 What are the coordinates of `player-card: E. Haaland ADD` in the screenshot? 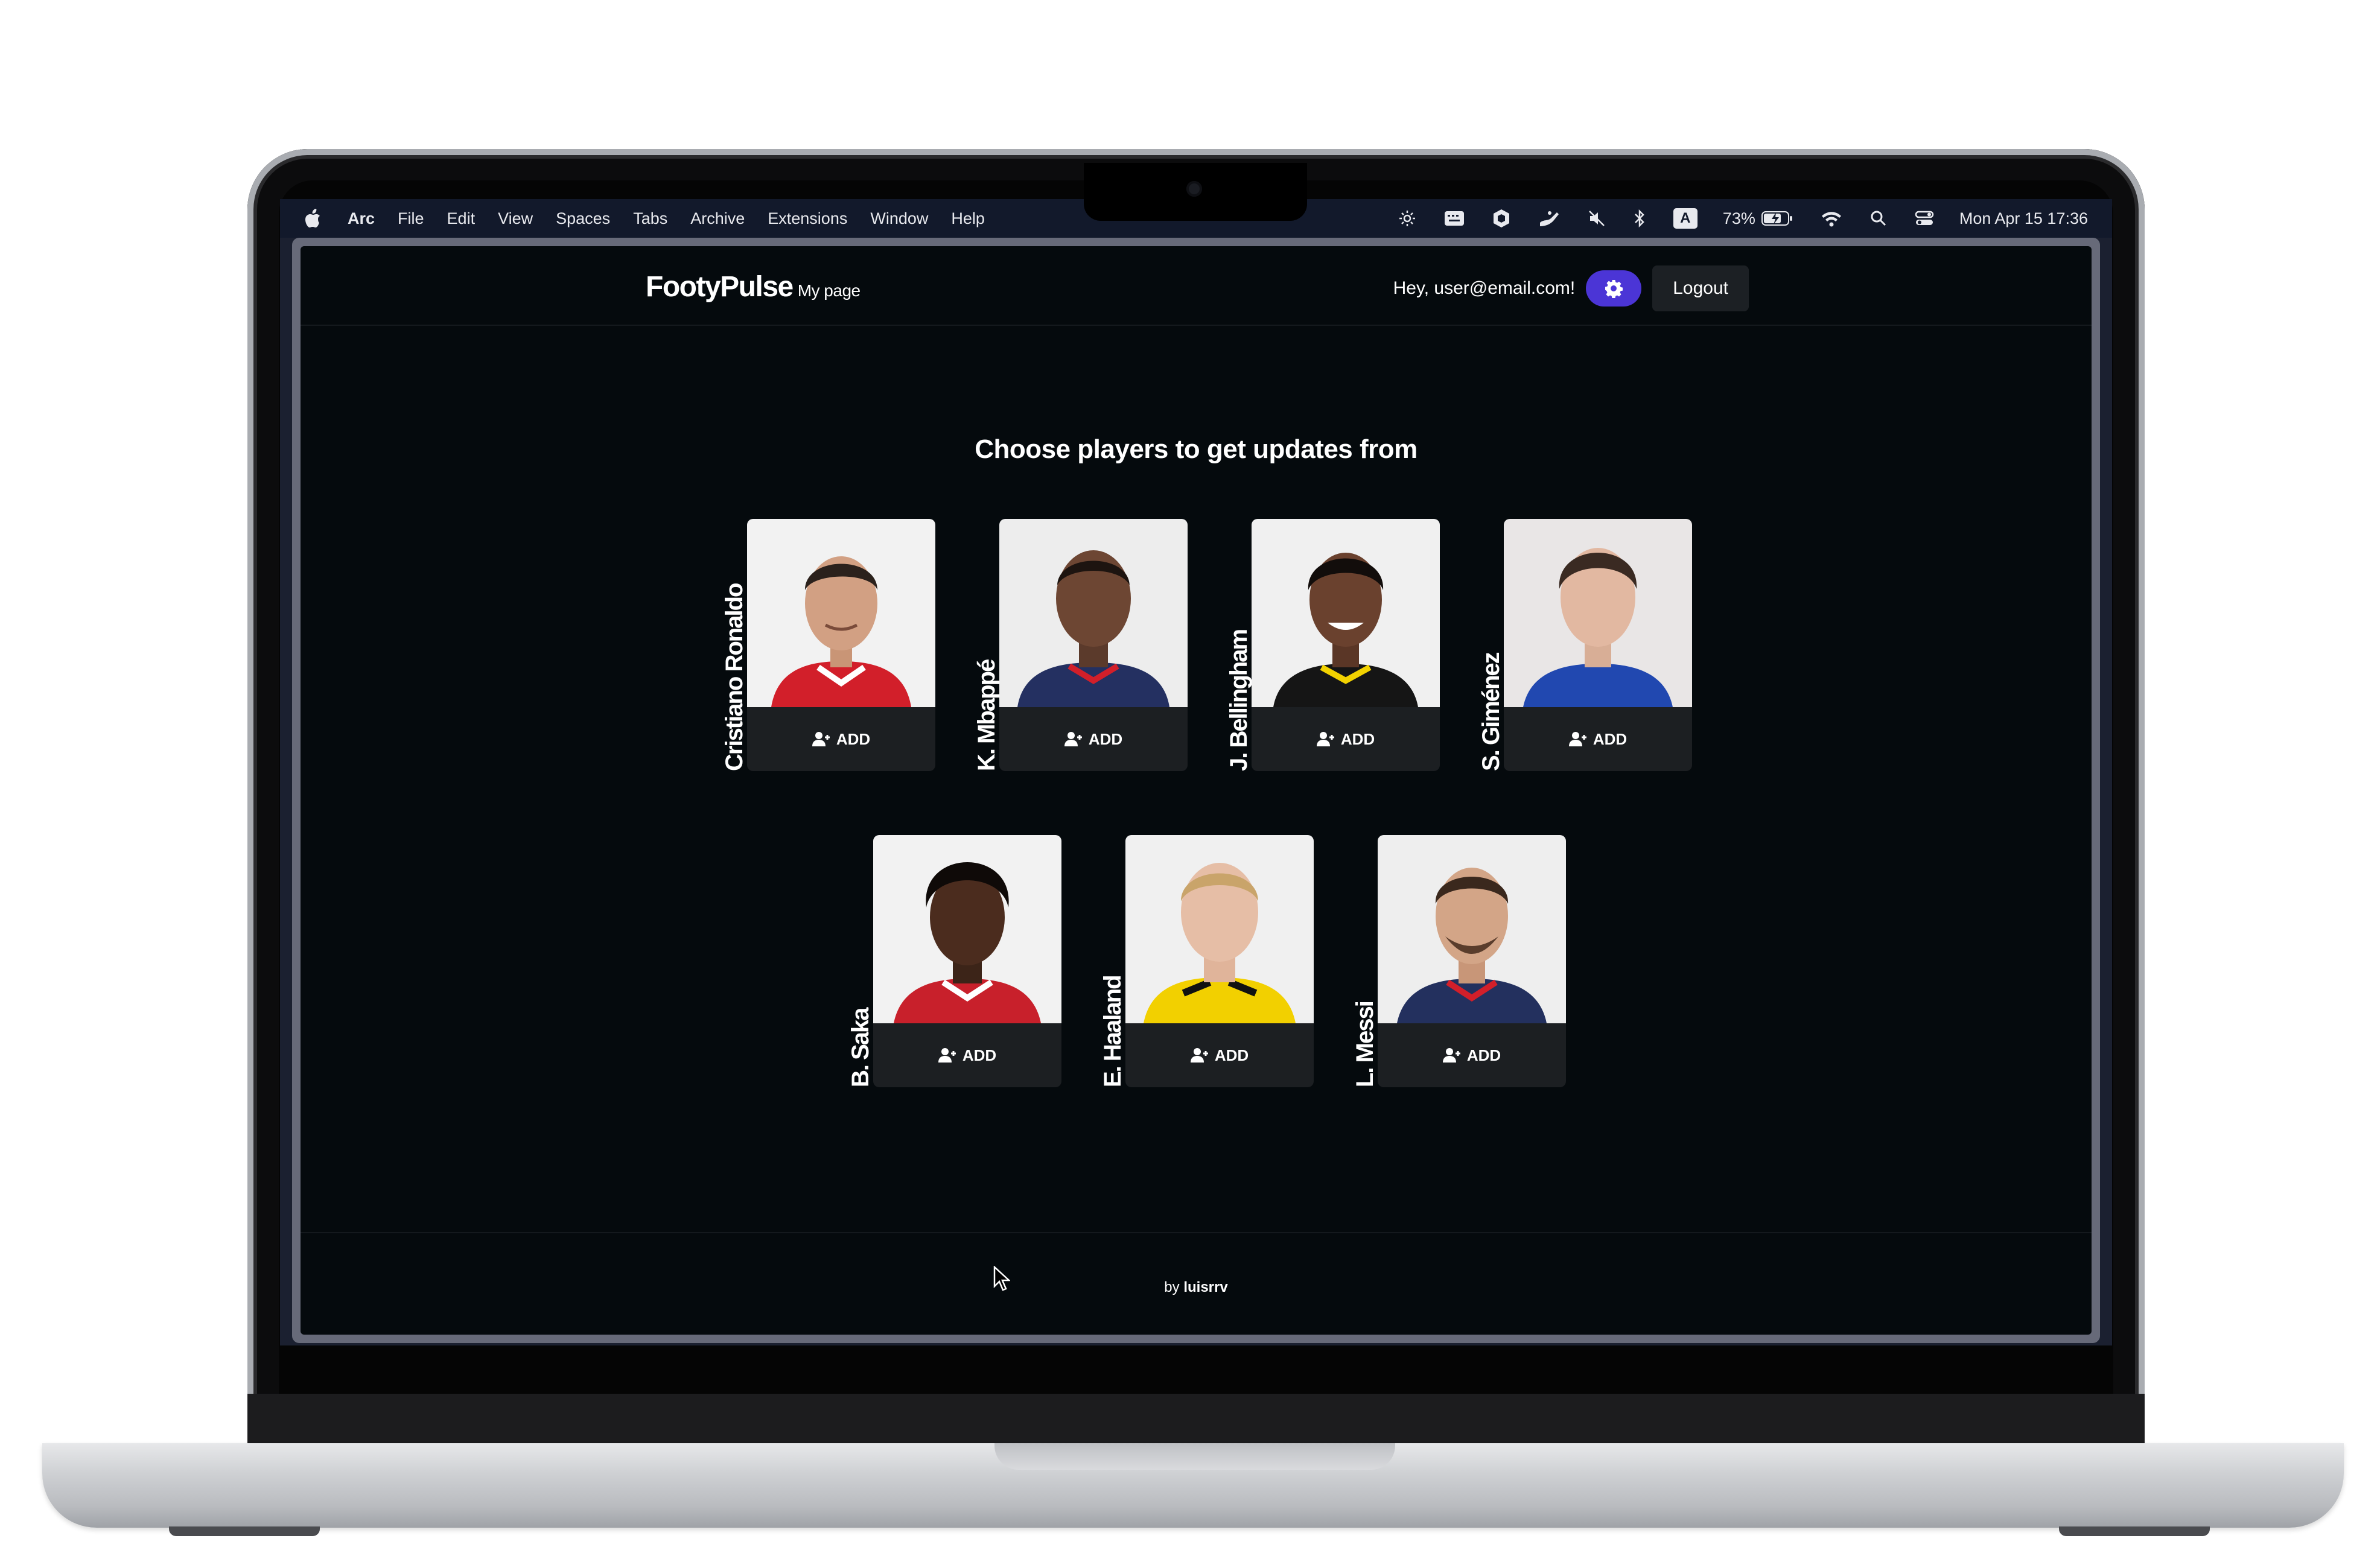 It's located at (1207, 961).